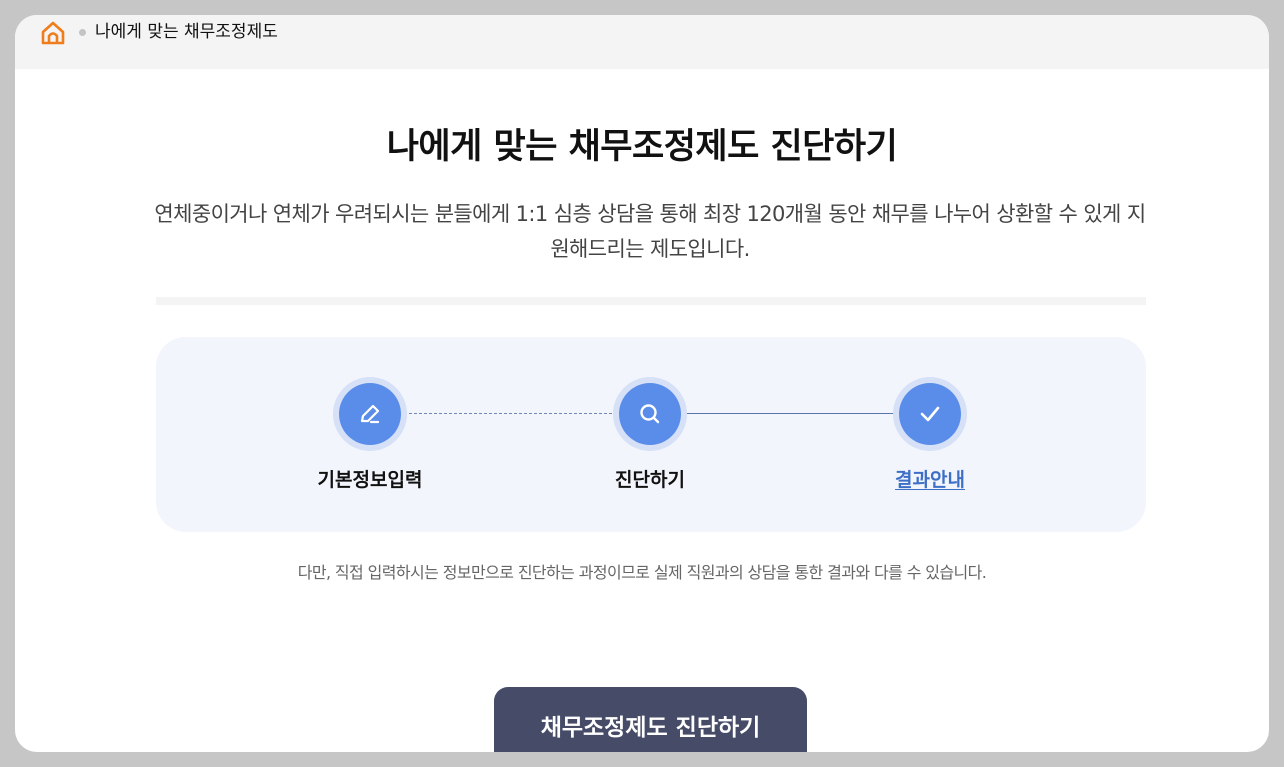 This screenshot has height=767, width=1284. Describe the element at coordinates (82, 32) in the screenshot. I see `breadcrumb-separator-icon` at that location.